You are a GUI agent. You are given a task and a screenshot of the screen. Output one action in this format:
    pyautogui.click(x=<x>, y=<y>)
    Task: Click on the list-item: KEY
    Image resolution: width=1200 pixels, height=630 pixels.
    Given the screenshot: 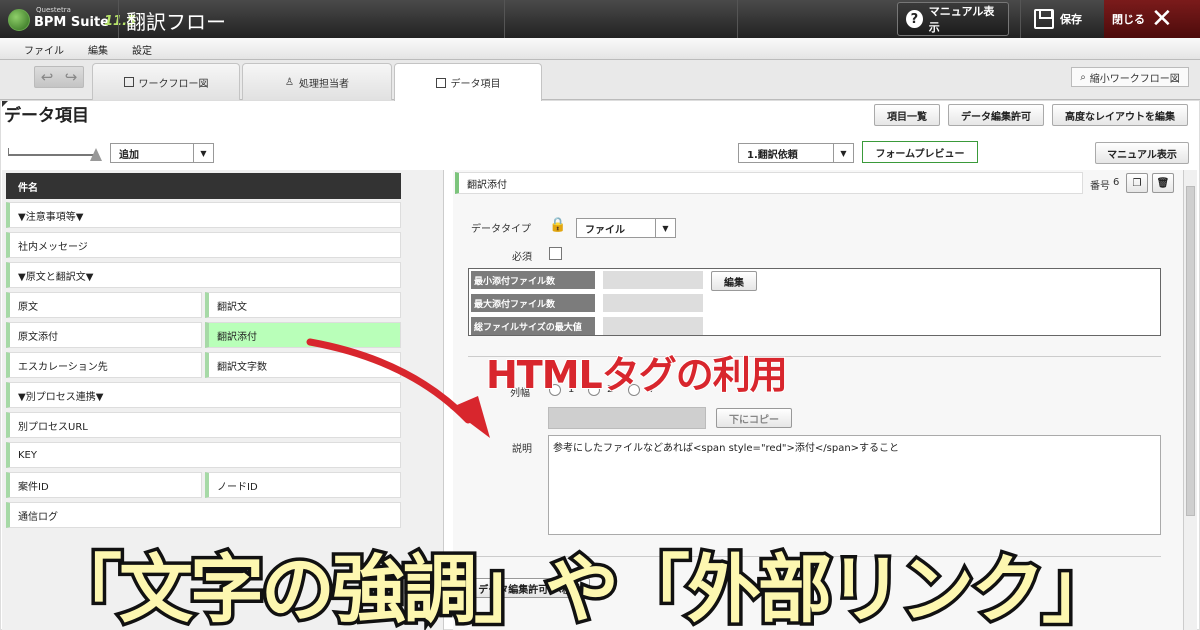 What is the action you would take?
    pyautogui.click(x=203, y=455)
    